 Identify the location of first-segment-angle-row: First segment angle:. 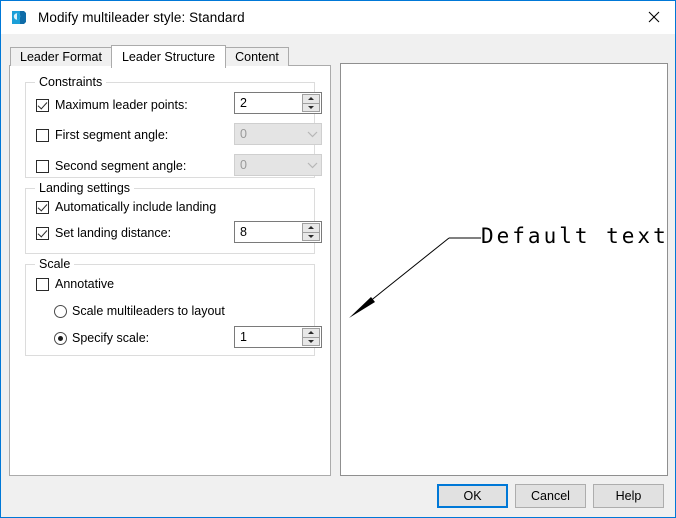
(102, 135).